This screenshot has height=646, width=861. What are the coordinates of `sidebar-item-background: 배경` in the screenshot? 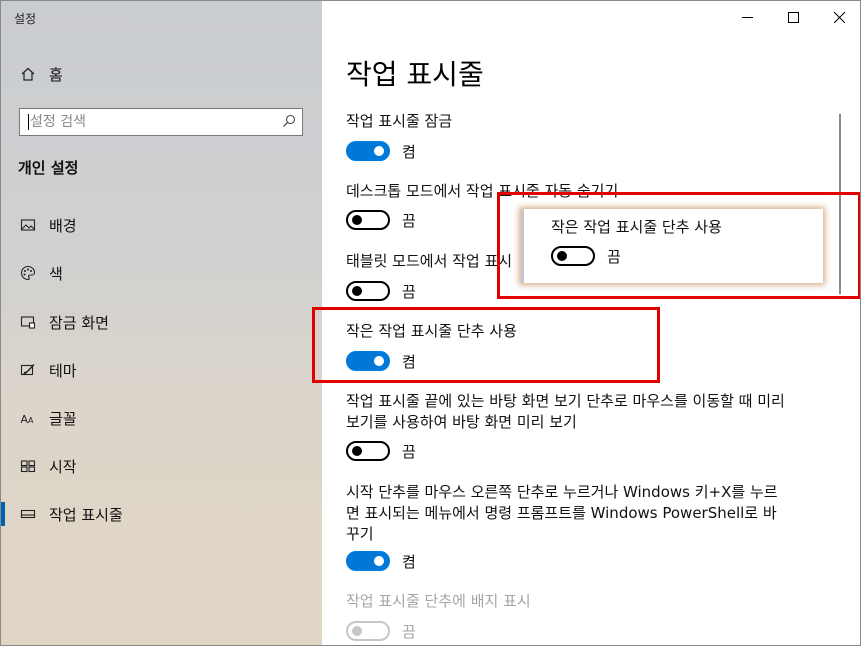 It's located at (47, 225).